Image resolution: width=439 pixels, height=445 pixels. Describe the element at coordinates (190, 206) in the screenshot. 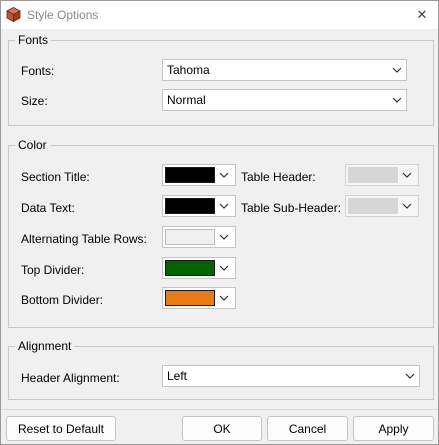

I see `data-text-color-swatch` at that location.